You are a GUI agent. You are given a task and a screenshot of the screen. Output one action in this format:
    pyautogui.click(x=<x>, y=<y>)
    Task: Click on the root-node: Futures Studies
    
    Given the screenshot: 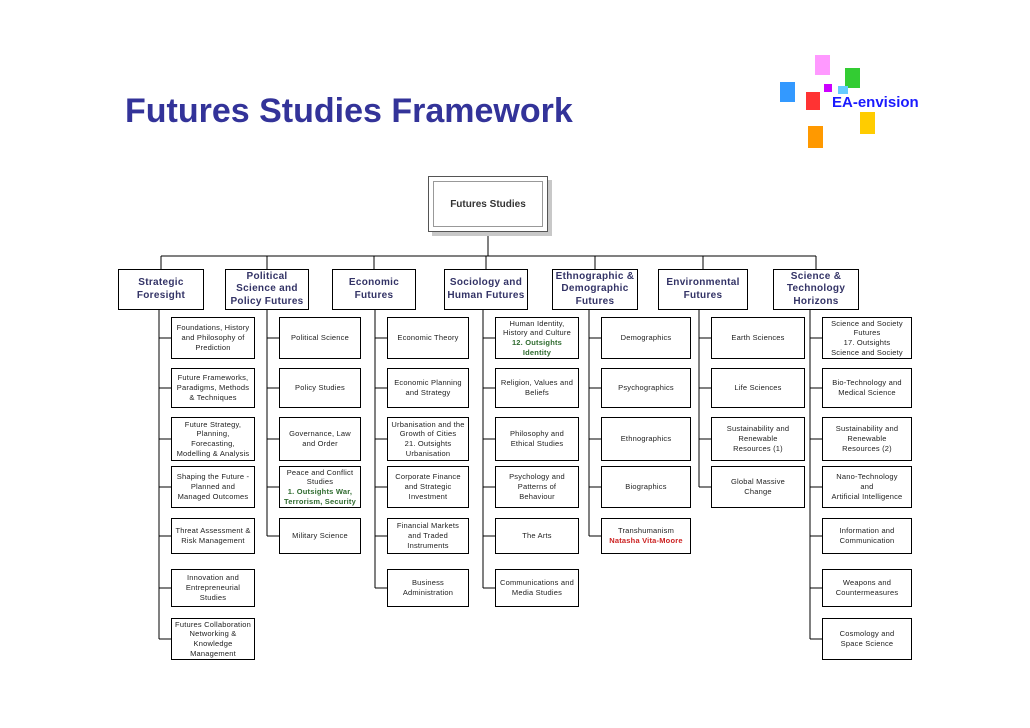 What is the action you would take?
    pyautogui.click(x=488, y=204)
    